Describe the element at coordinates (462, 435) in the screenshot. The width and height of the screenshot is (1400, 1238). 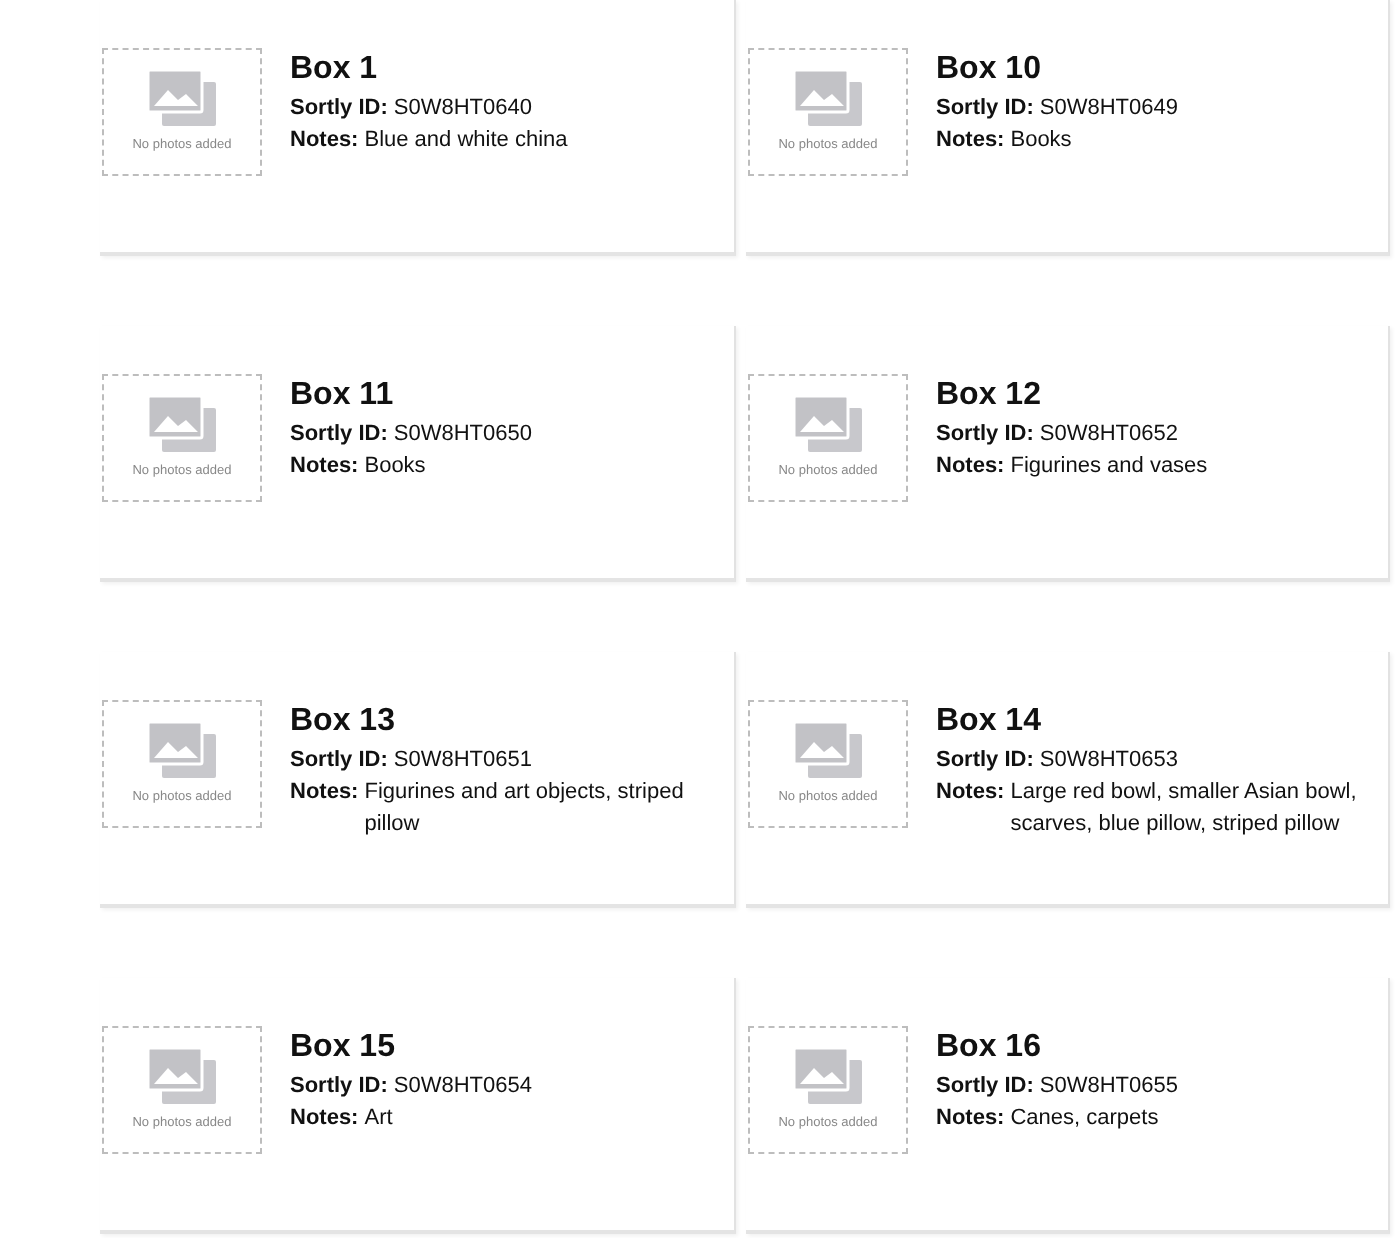
I see `sortly-id: S0W8HT0650` at that location.